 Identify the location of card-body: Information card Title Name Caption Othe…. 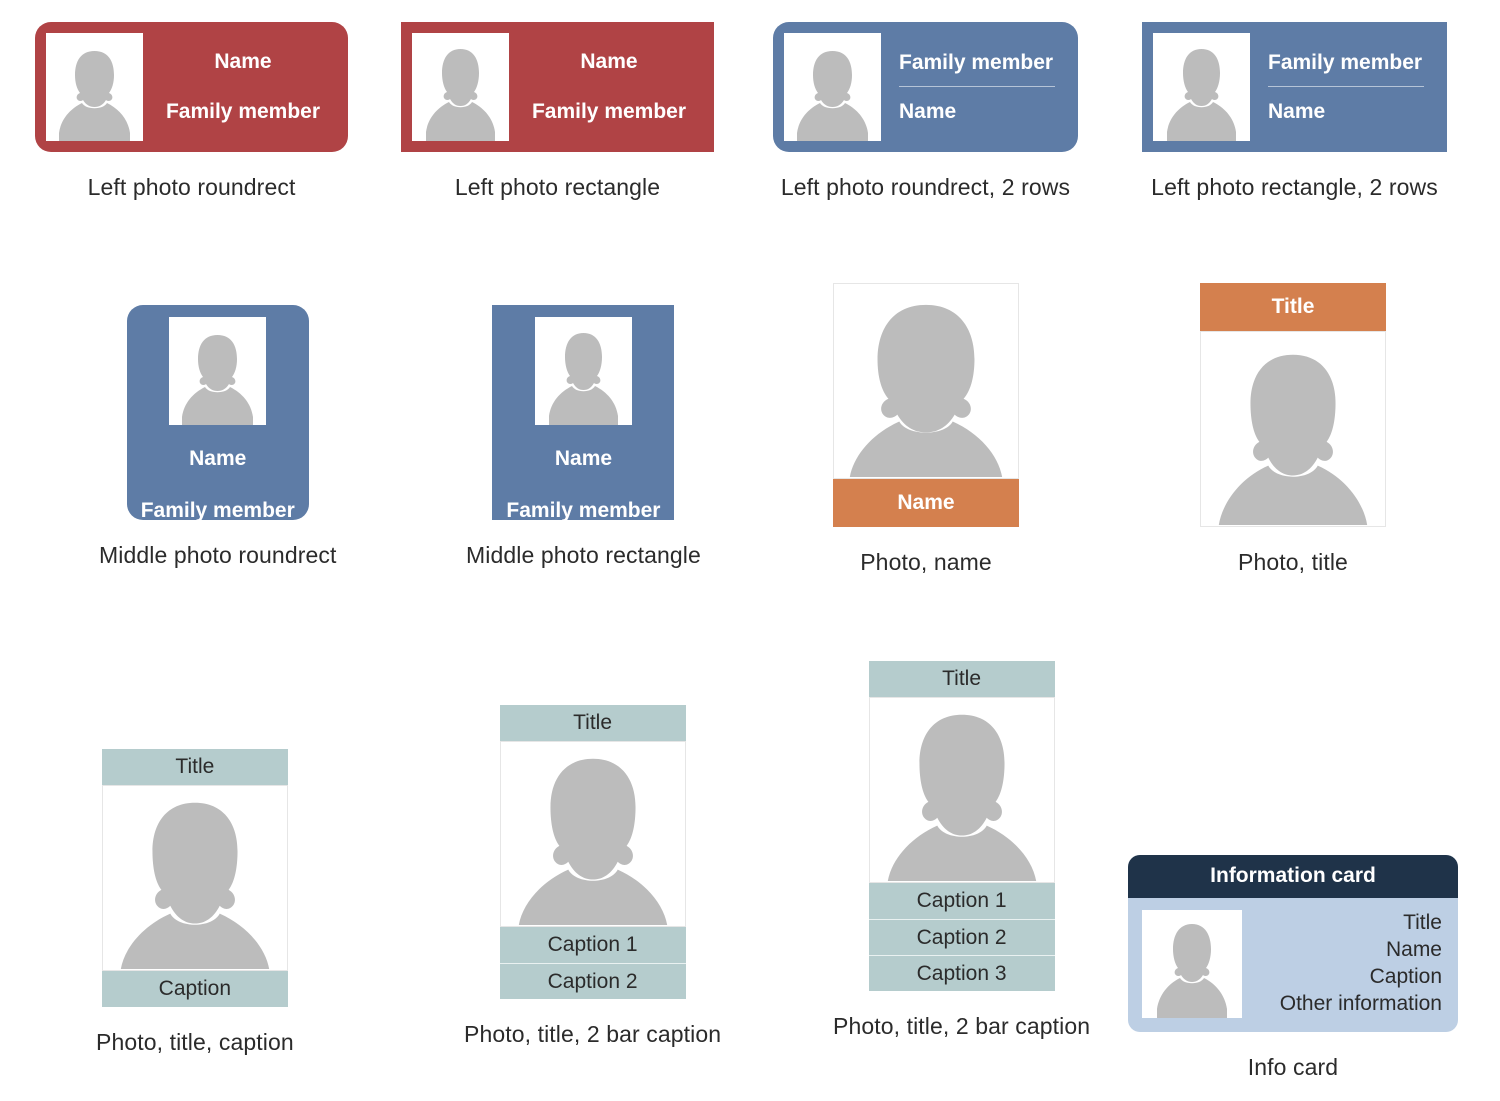
(1293, 943).